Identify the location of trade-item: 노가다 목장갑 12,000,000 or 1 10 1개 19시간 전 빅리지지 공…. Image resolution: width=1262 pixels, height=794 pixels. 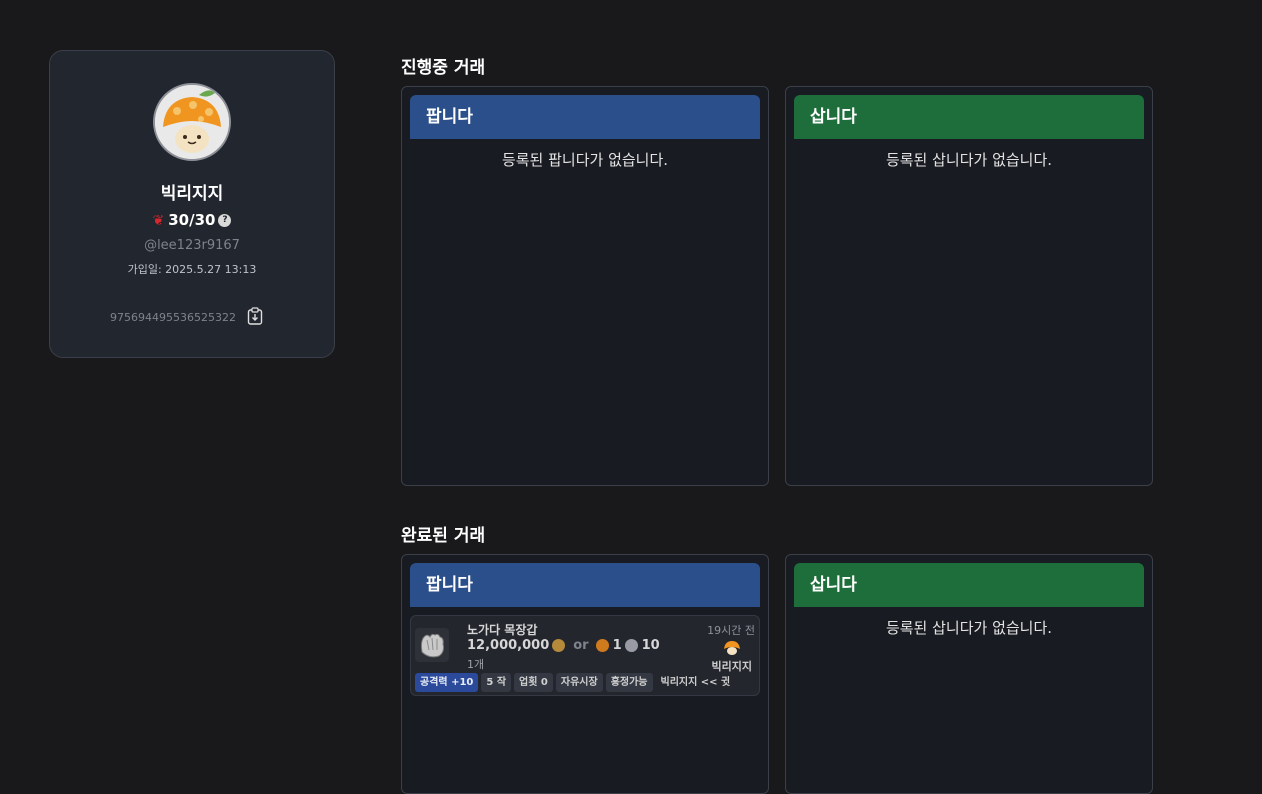
(585, 655).